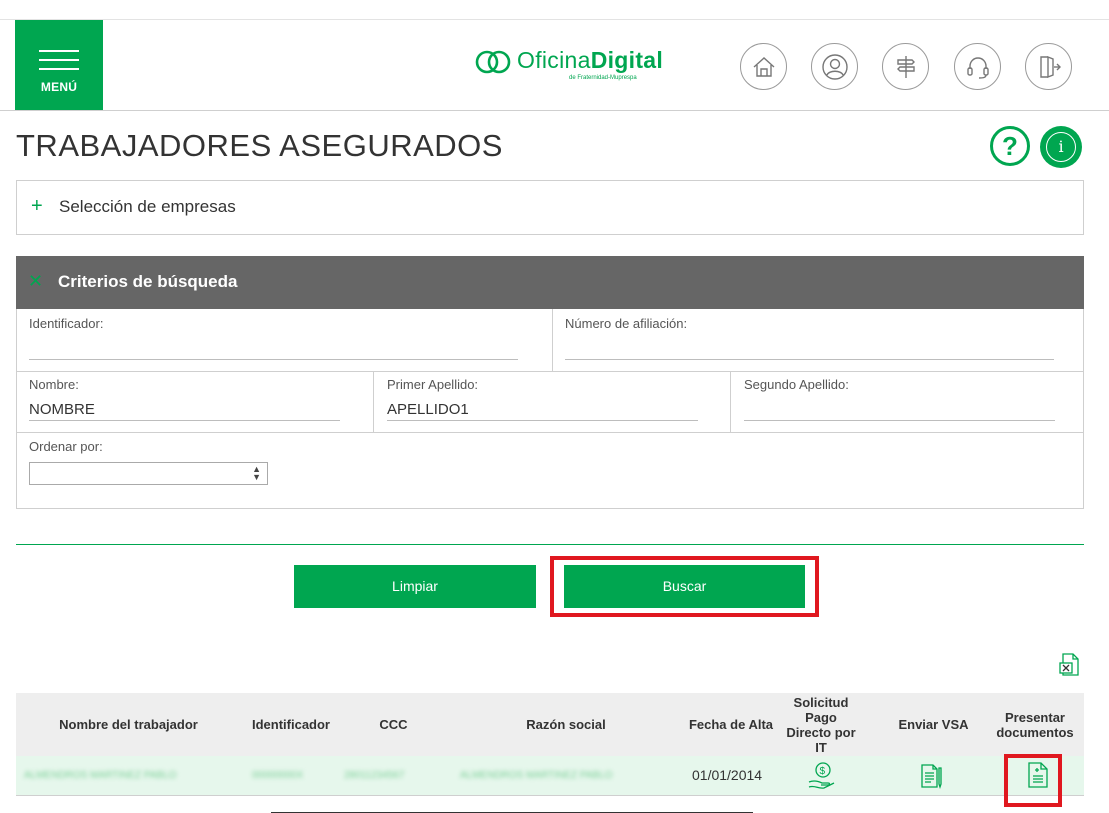  What do you see at coordinates (66, 446) in the screenshot?
I see `ordenar-label: Ordenar por:` at bounding box center [66, 446].